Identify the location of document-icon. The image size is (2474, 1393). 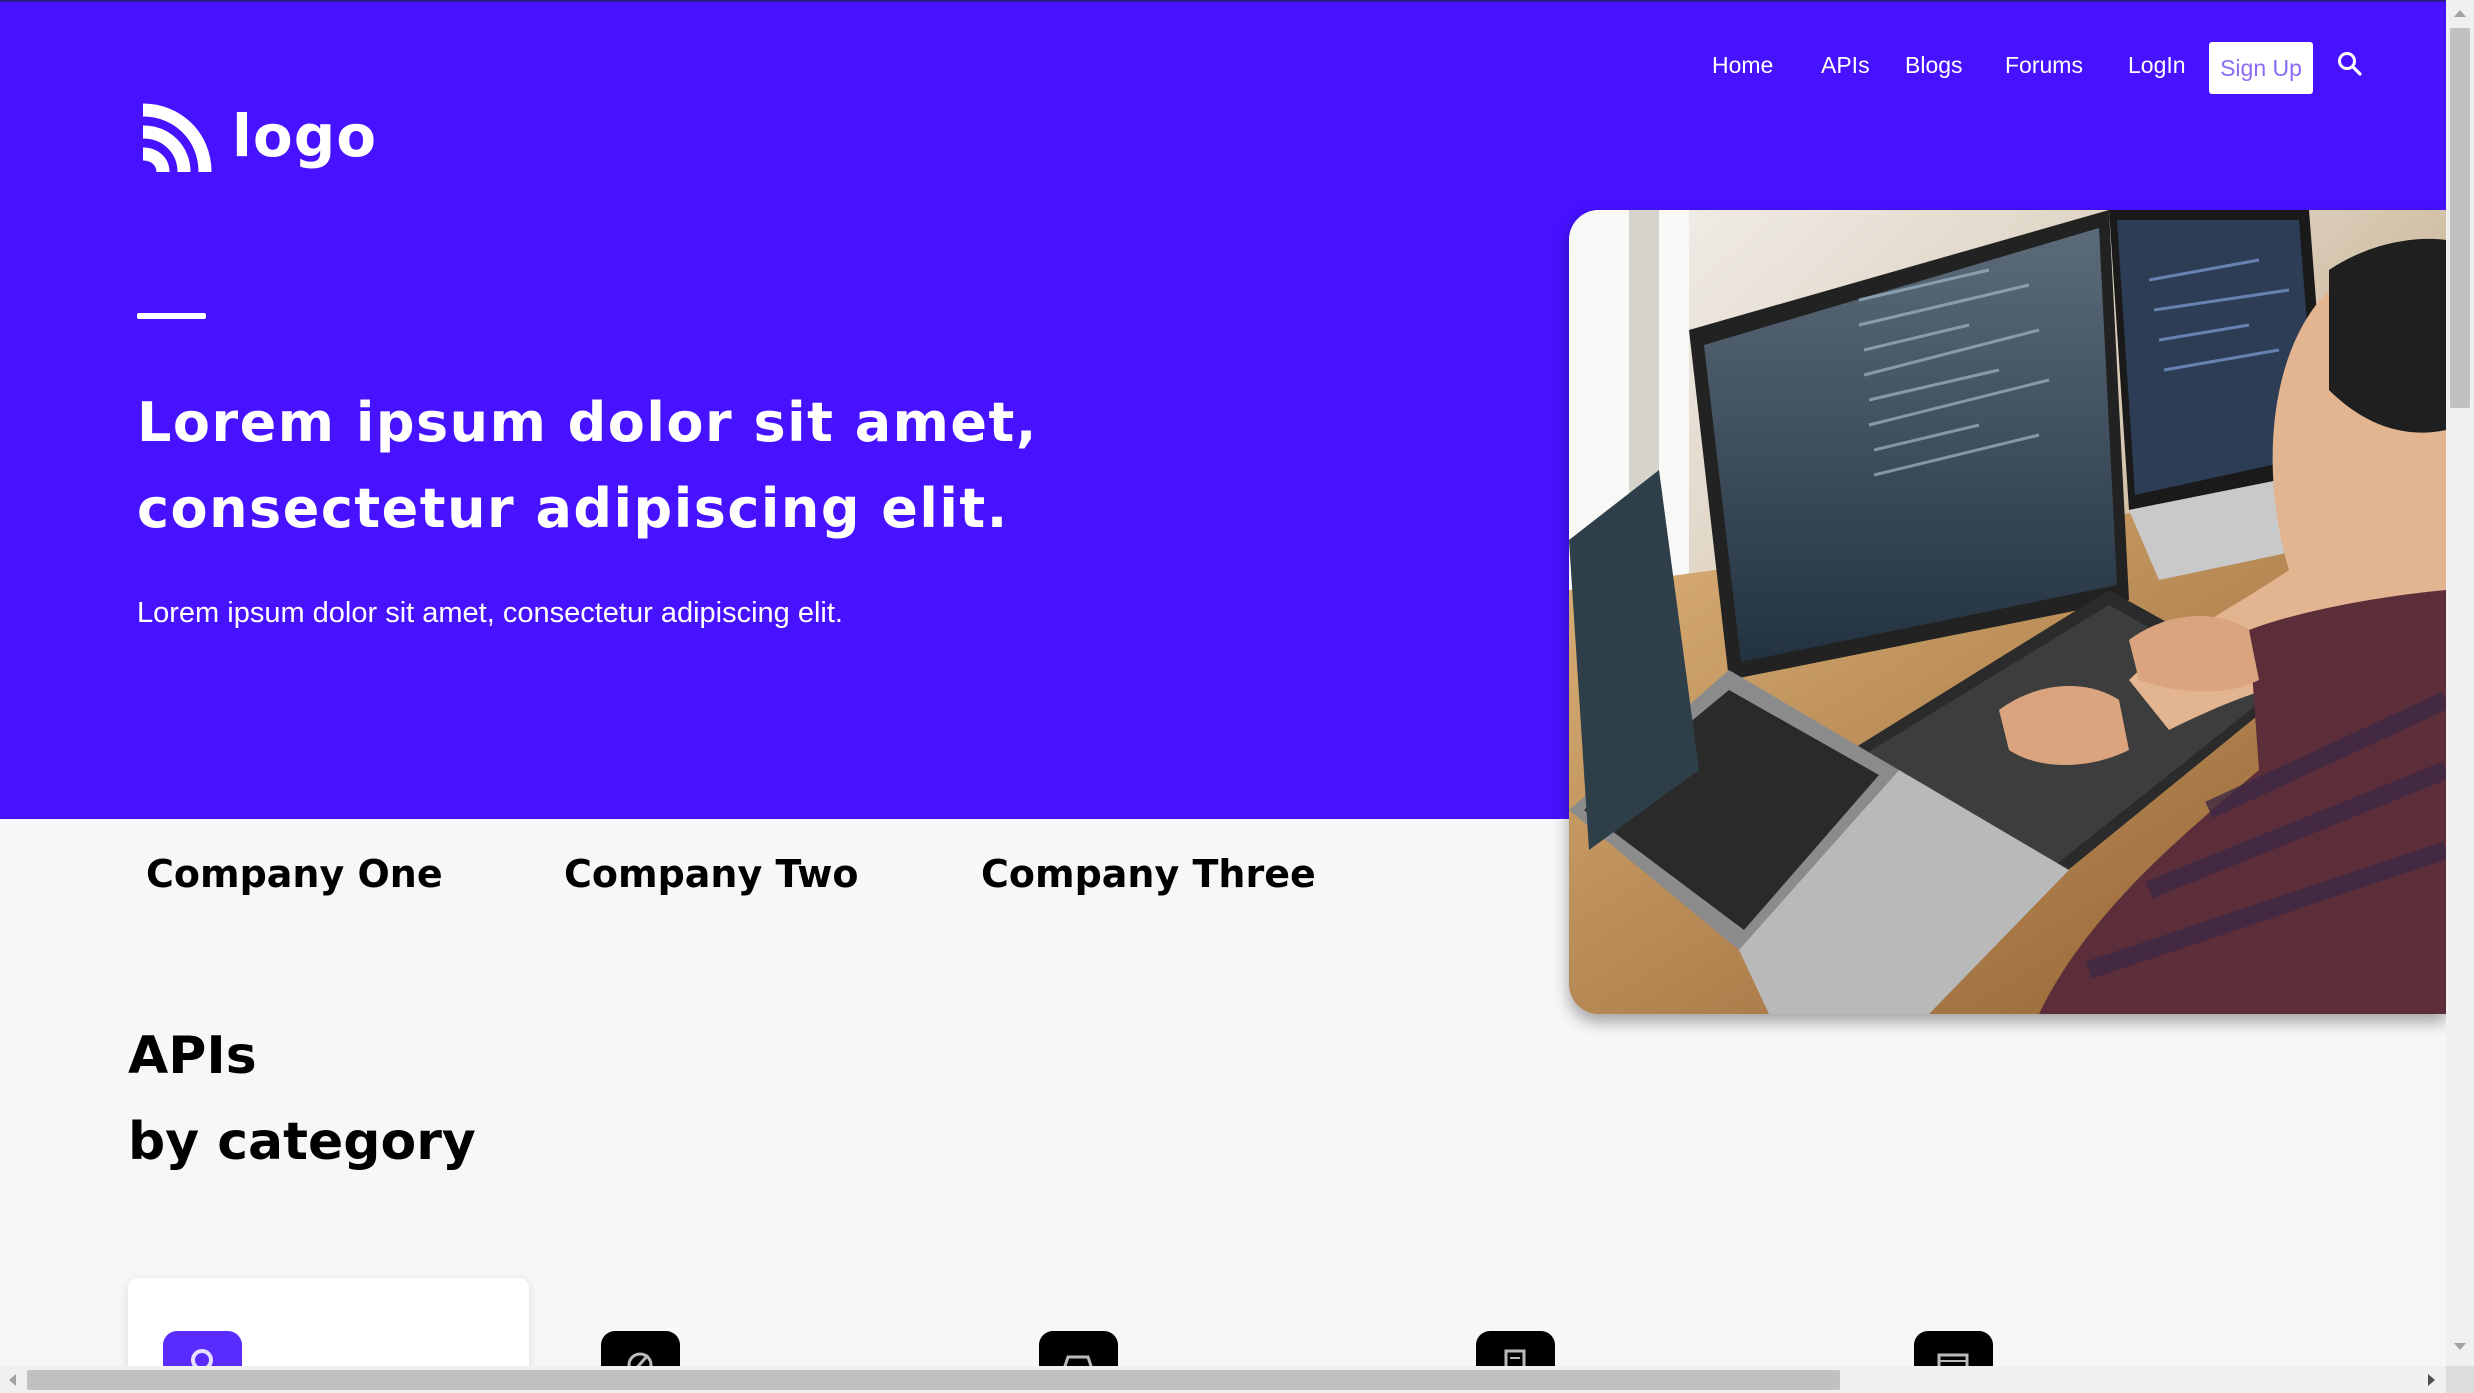
(1515, 1357).